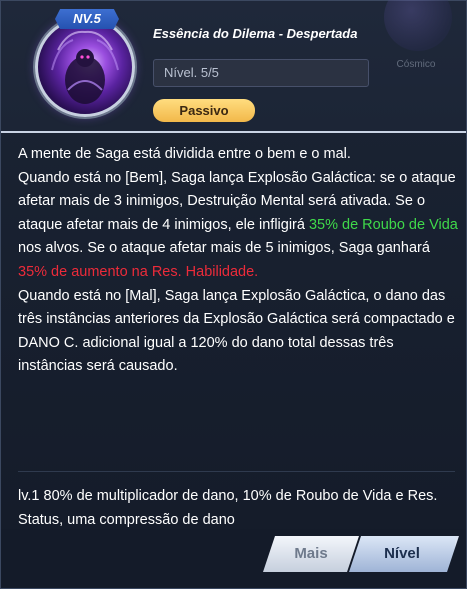 The image size is (467, 589). Describe the element at coordinates (418, 25) in the screenshot. I see `background-ring-icon` at that location.